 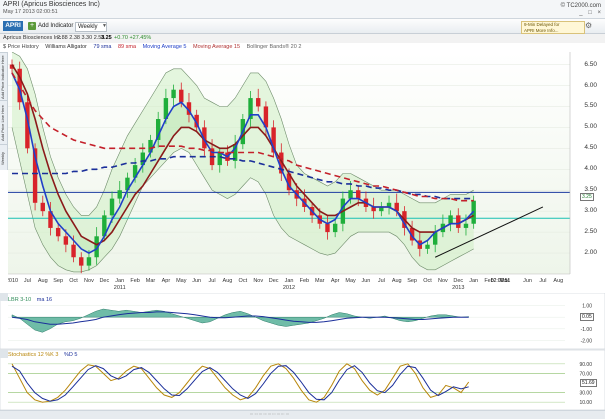 I want to click on stoch-value-label: 51.69, so click(x=588, y=383).